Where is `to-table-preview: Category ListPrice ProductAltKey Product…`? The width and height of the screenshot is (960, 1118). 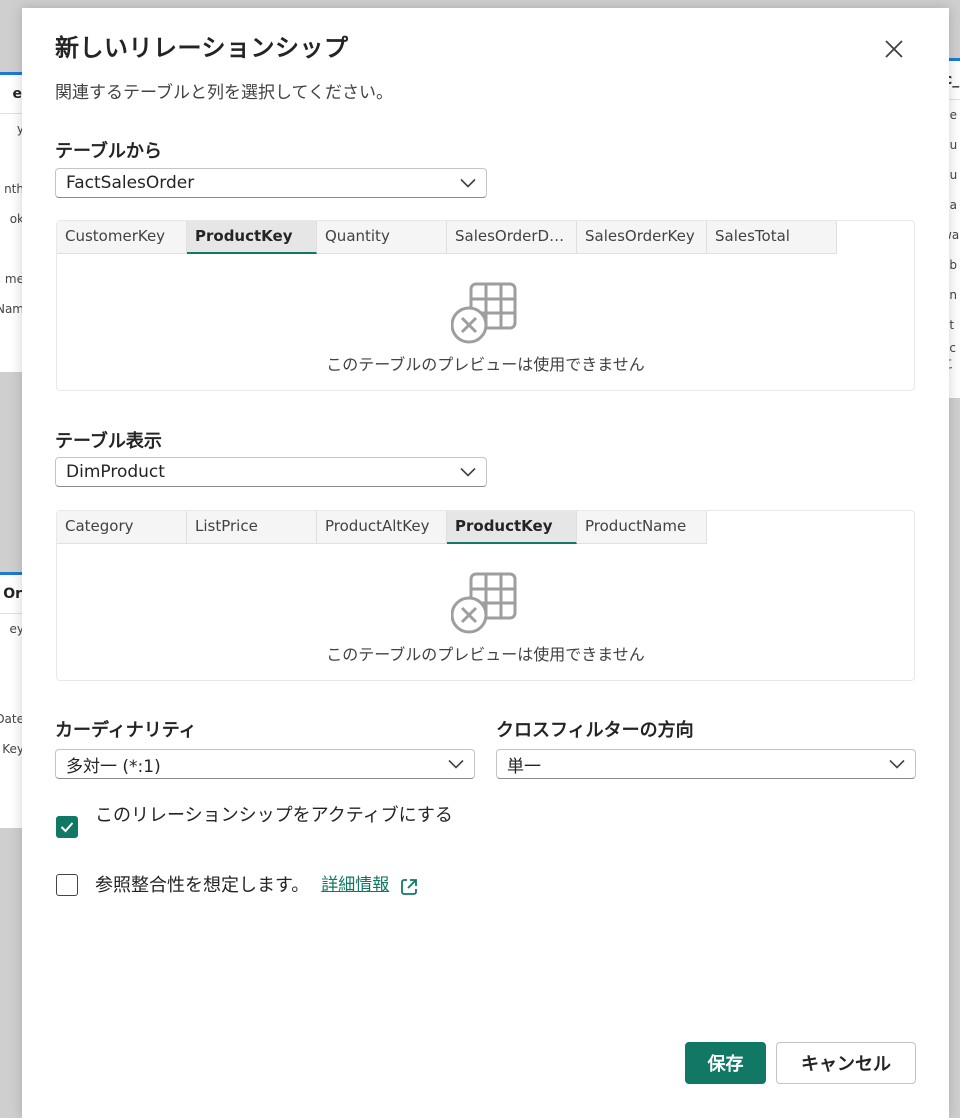
to-table-preview: Category ListPrice ProductAltKey Product… is located at coordinates (485, 595).